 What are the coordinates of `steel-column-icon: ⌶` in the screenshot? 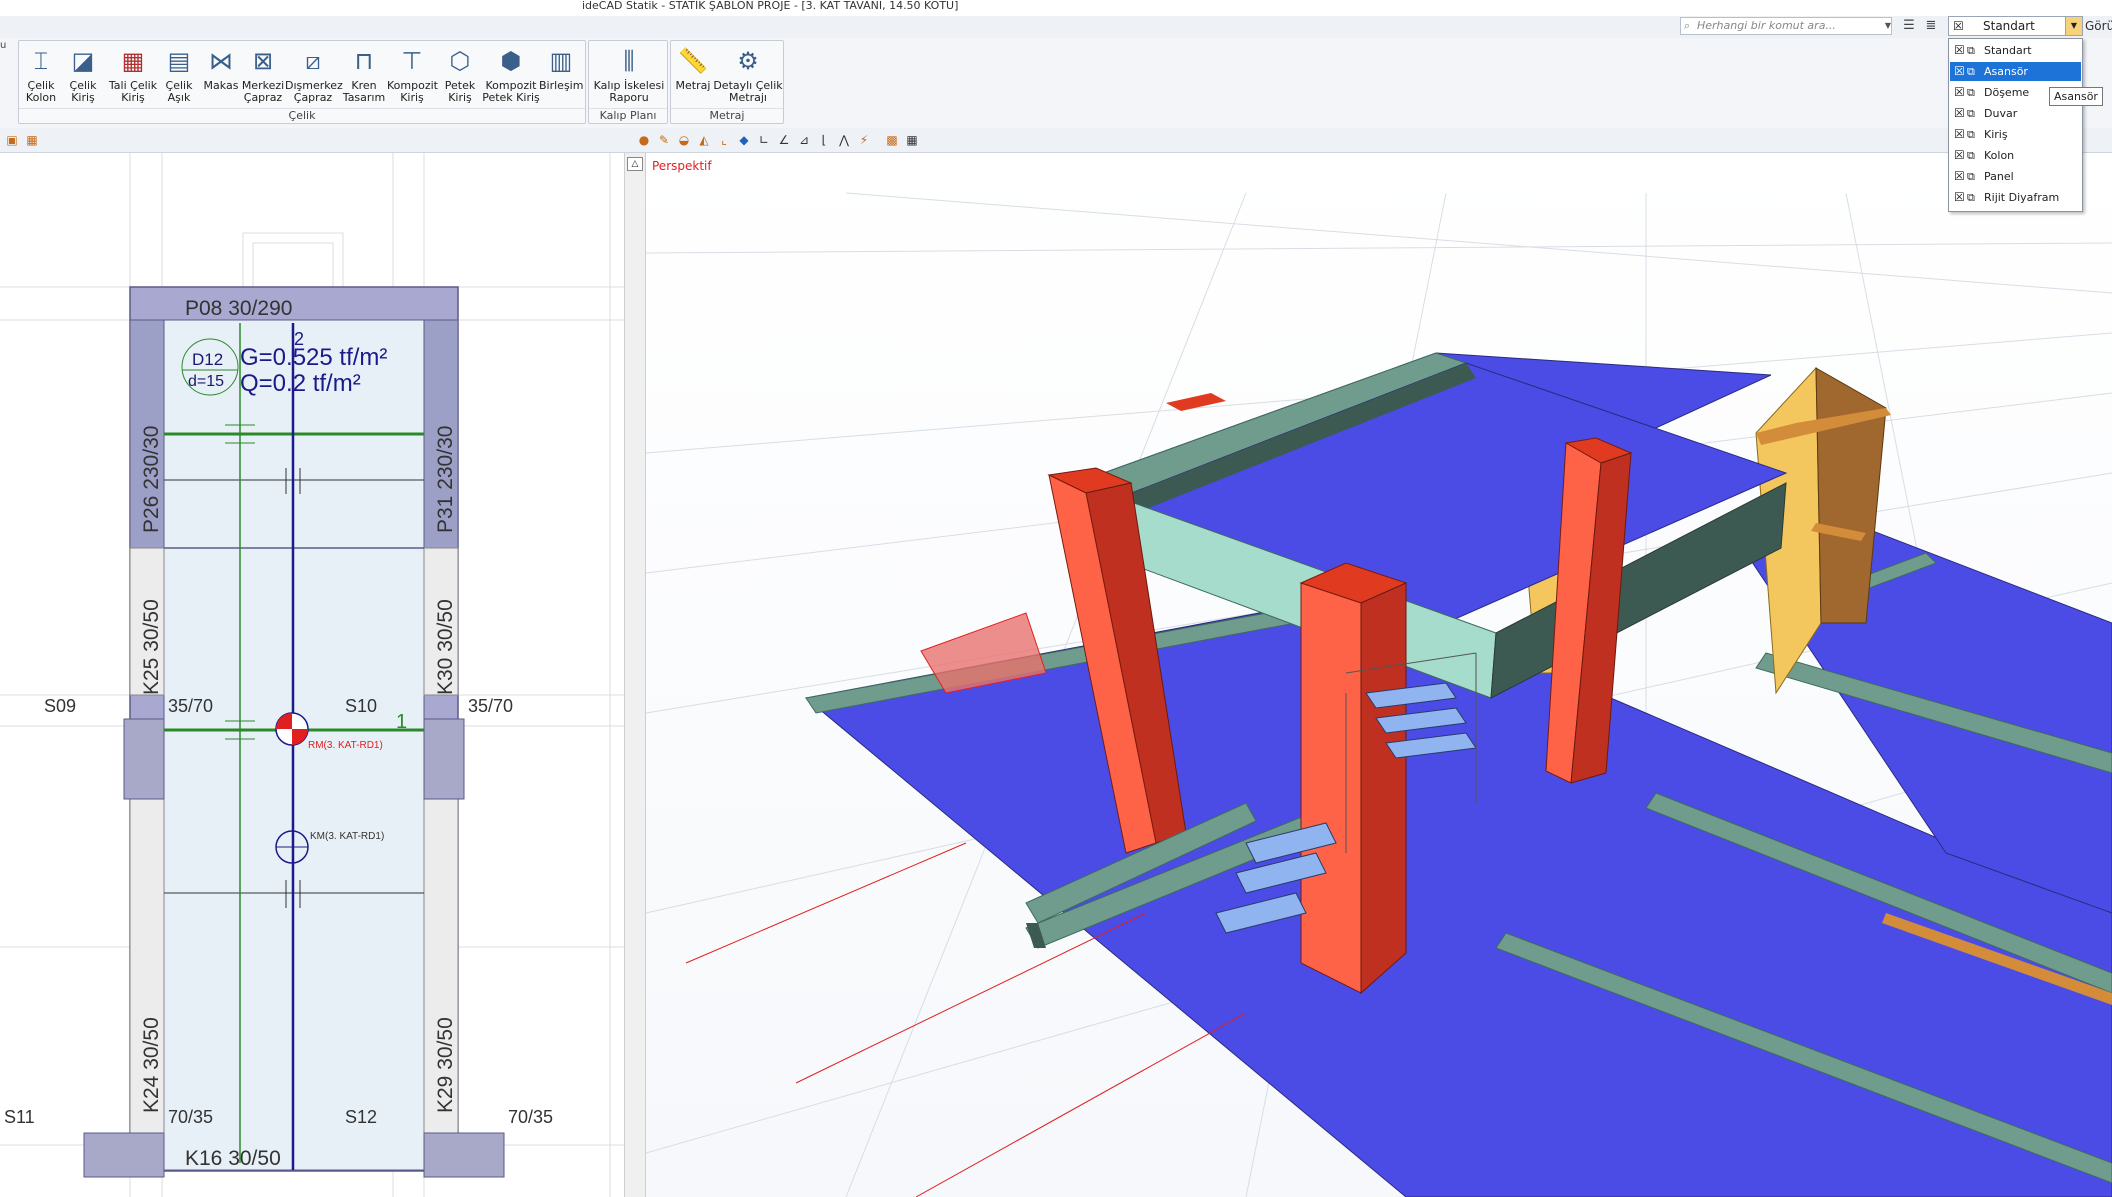 It's located at (41, 61).